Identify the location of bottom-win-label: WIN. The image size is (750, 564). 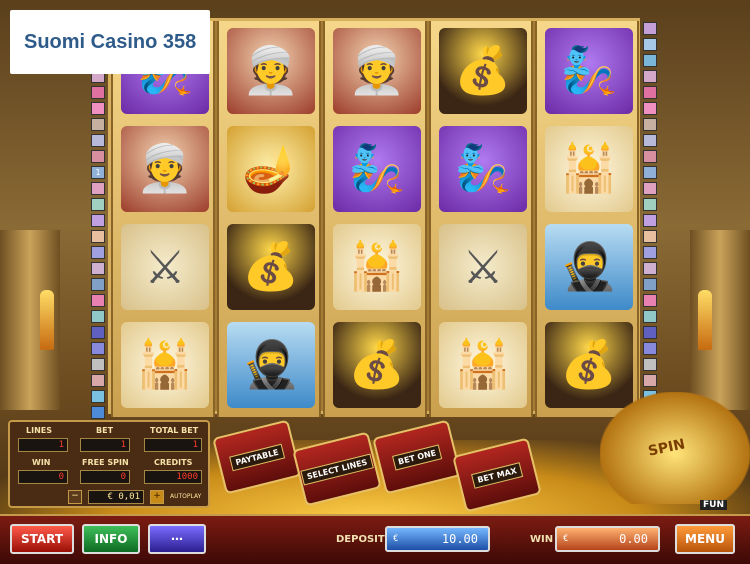
(542, 539).